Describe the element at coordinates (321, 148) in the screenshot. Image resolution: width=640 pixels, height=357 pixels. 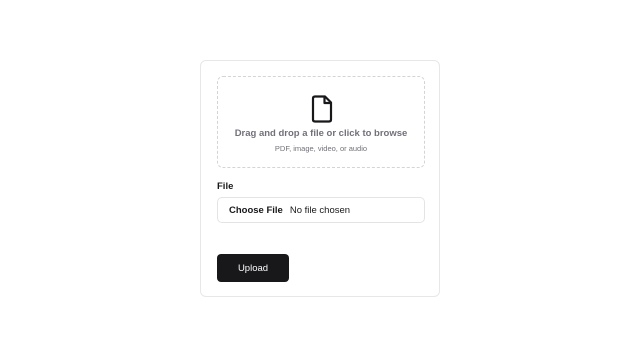
I see `dropzone-subtitle: PDF, image, video, or audio` at that location.